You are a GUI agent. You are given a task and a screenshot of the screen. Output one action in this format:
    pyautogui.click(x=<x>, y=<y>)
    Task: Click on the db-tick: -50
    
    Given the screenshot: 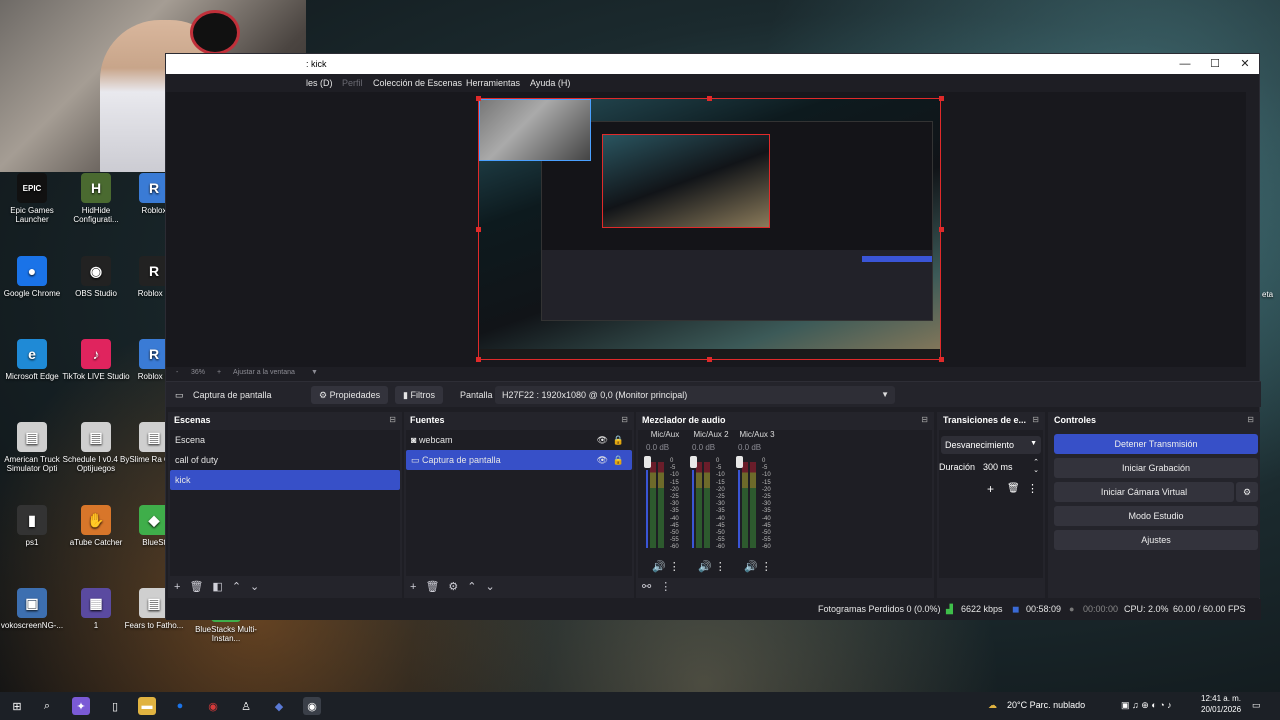 What is the action you would take?
    pyautogui.click(x=766, y=533)
    